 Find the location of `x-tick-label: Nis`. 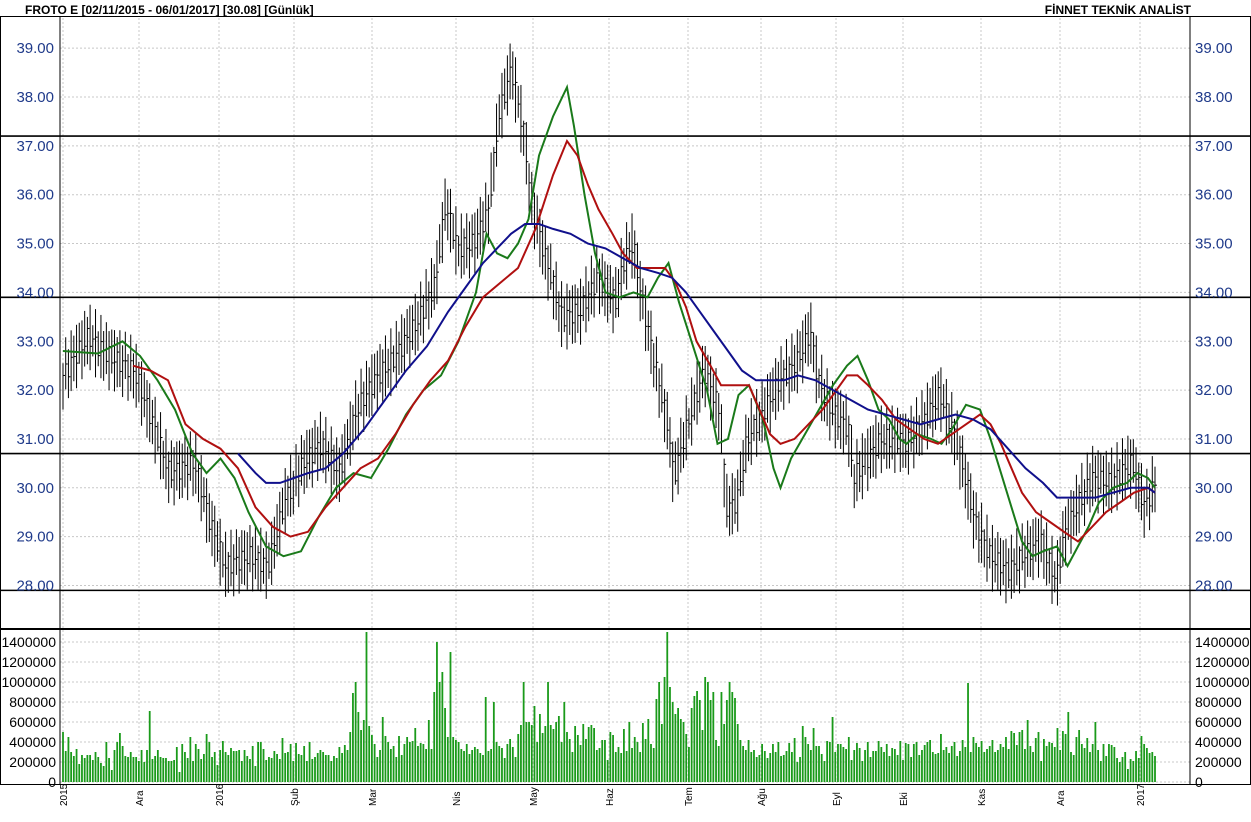

x-tick-label: Nis is located at coordinates (457, 799).